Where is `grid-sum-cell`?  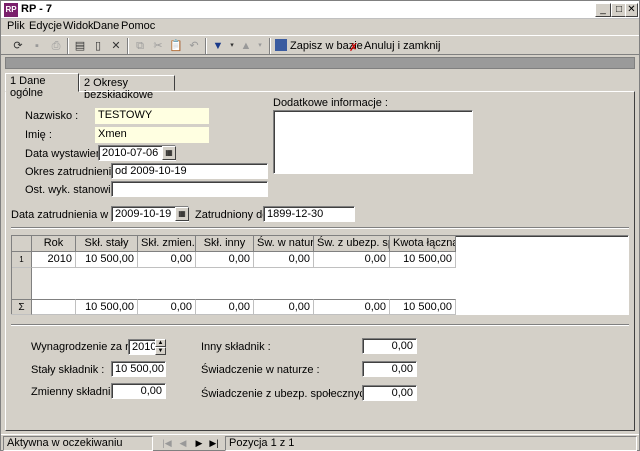
grid-sum-cell is located at coordinates (54, 307).